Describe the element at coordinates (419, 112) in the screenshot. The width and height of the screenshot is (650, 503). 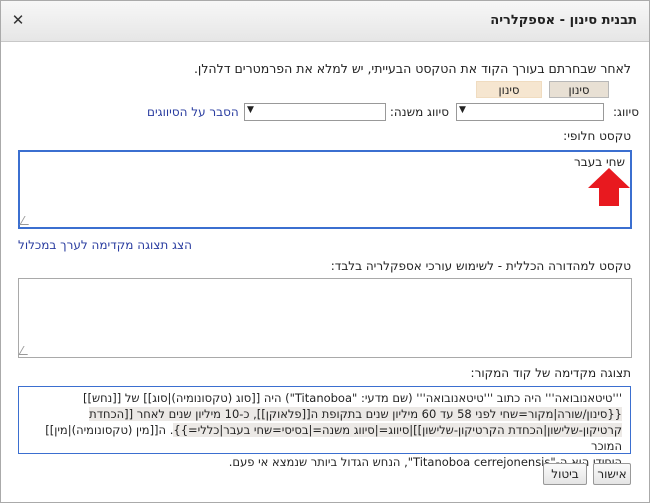
I see `subclassification-label: סיווג משנה:` at that location.